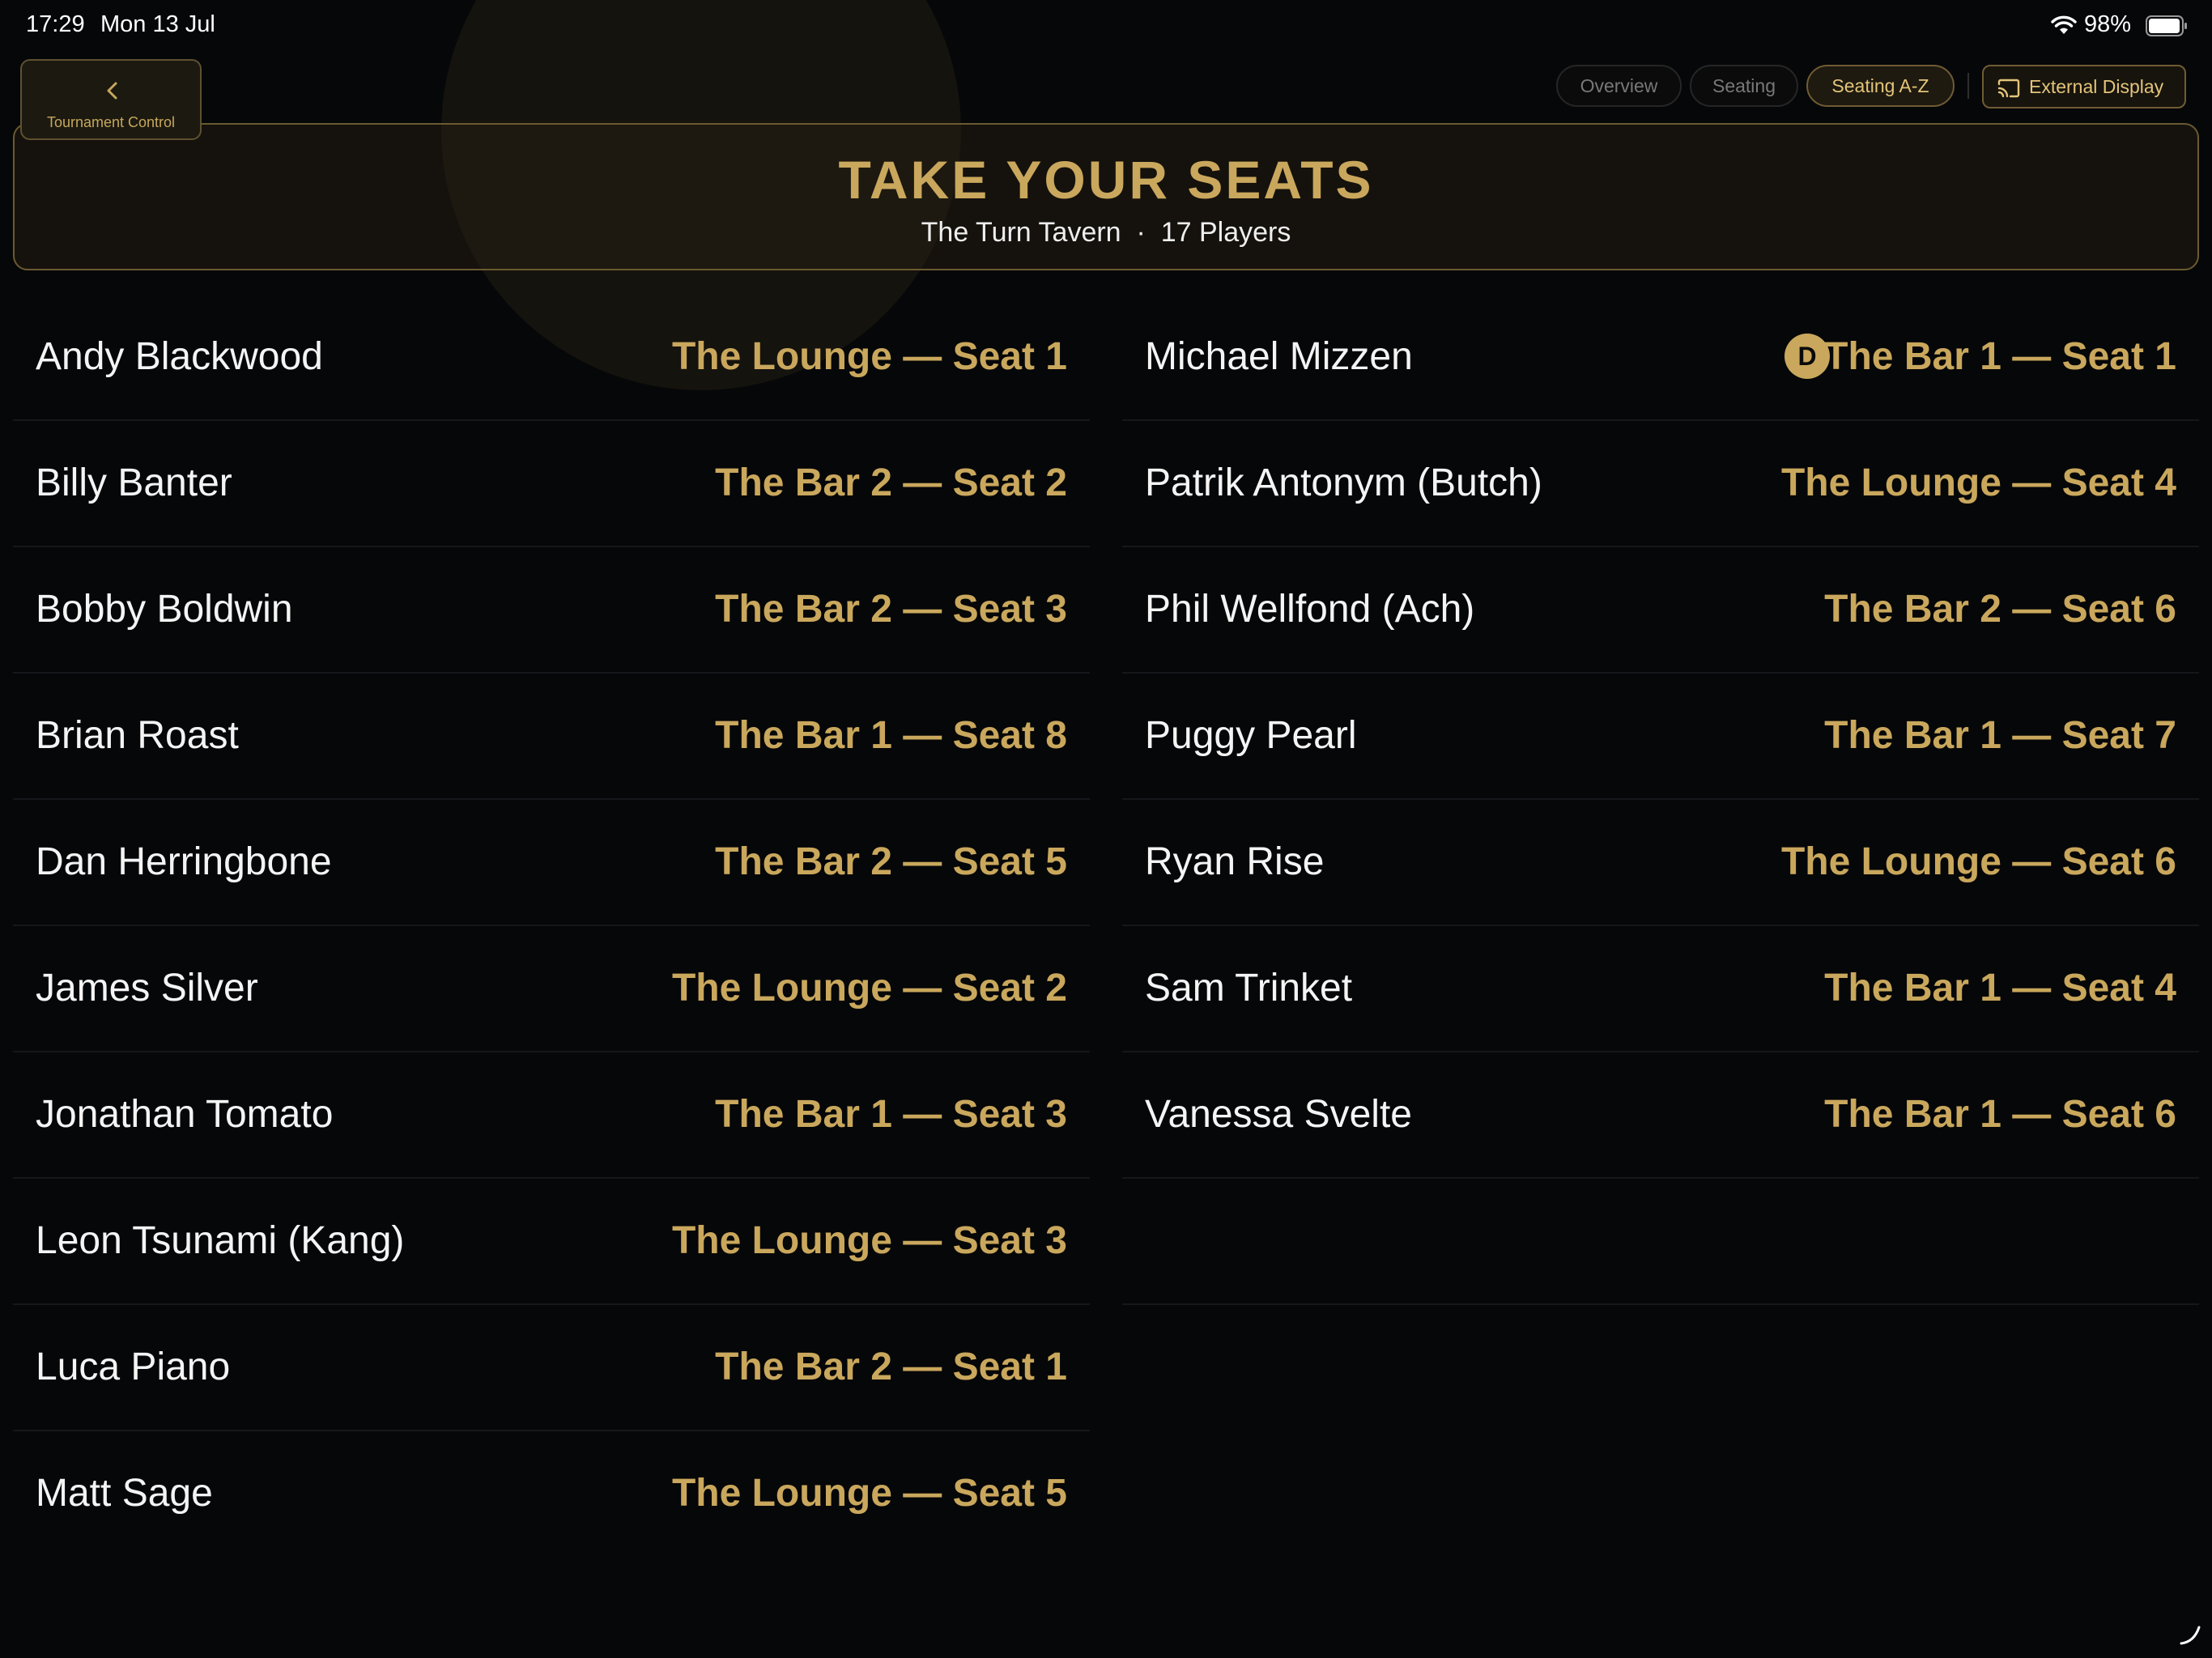  I want to click on player-row: Bobby Boldwin The Bar 2 — Seat 3, so click(552, 610).